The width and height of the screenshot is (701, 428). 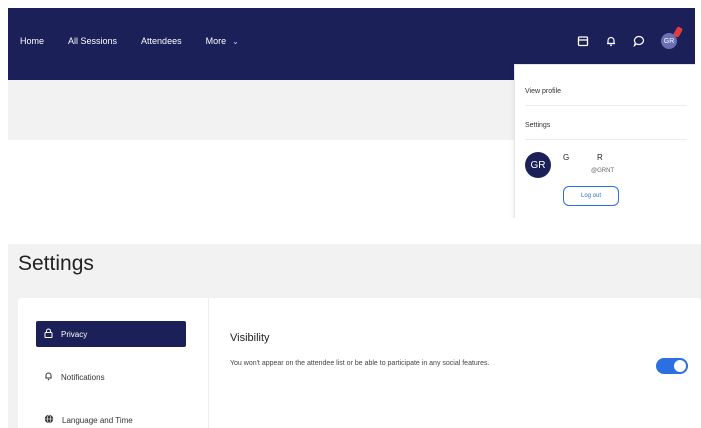 I want to click on sidebar-item-language-and-time: Language and Time, so click(x=111, y=417).